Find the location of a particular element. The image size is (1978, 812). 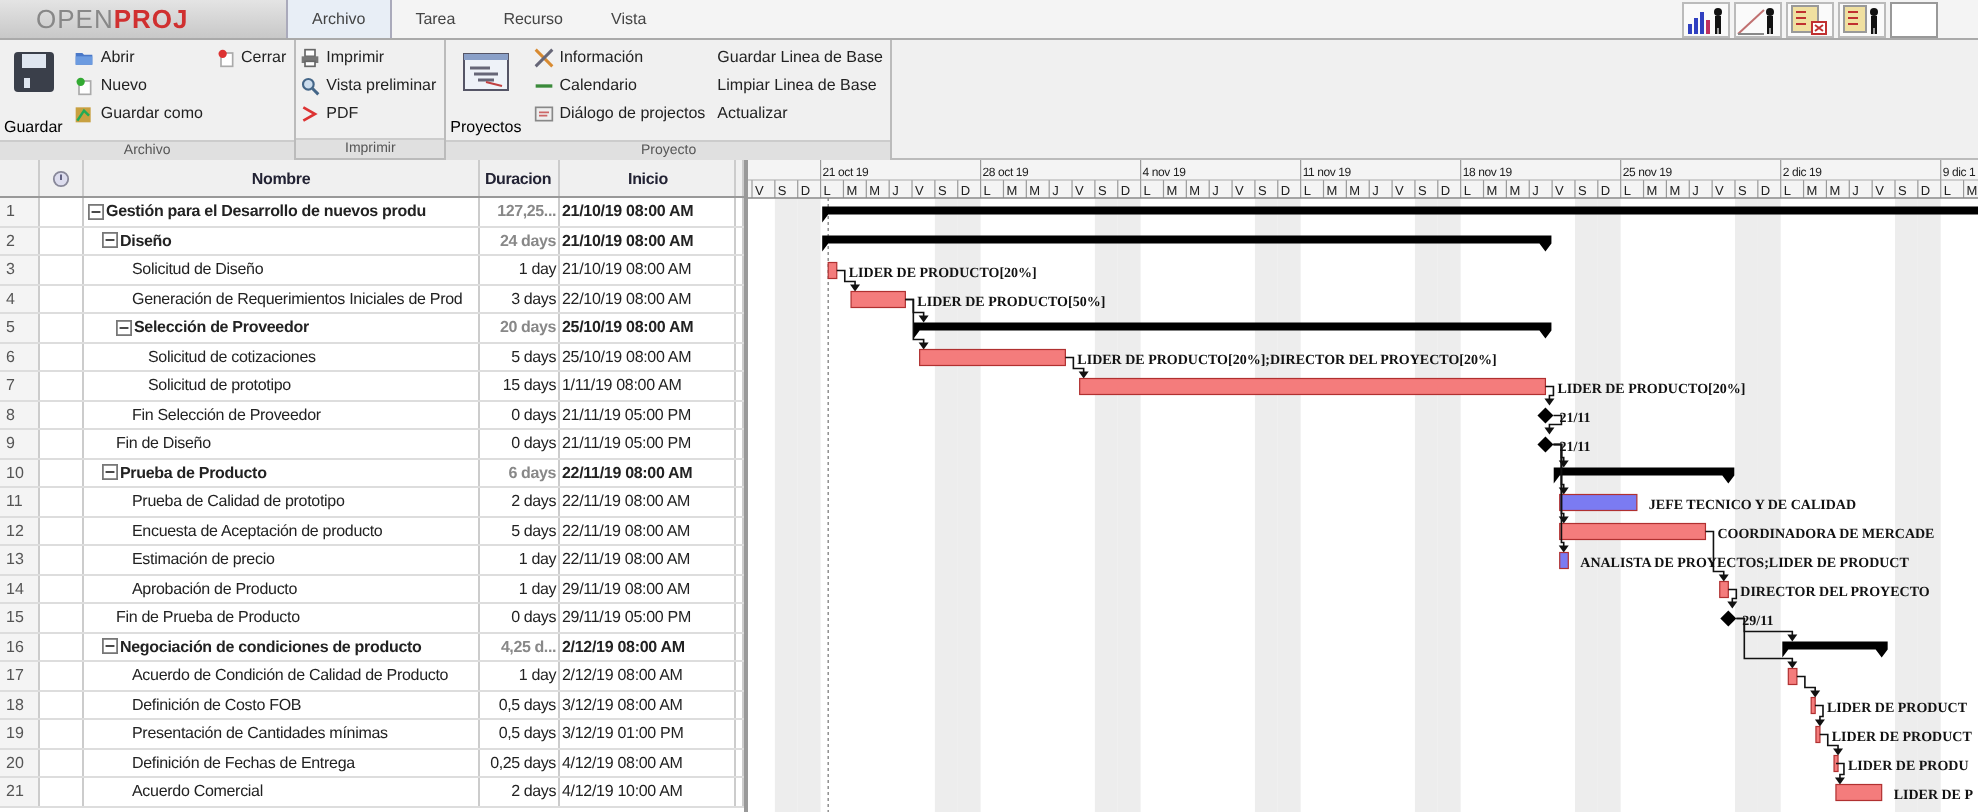

ribbon-button: Proyectos is located at coordinates (486, 92).